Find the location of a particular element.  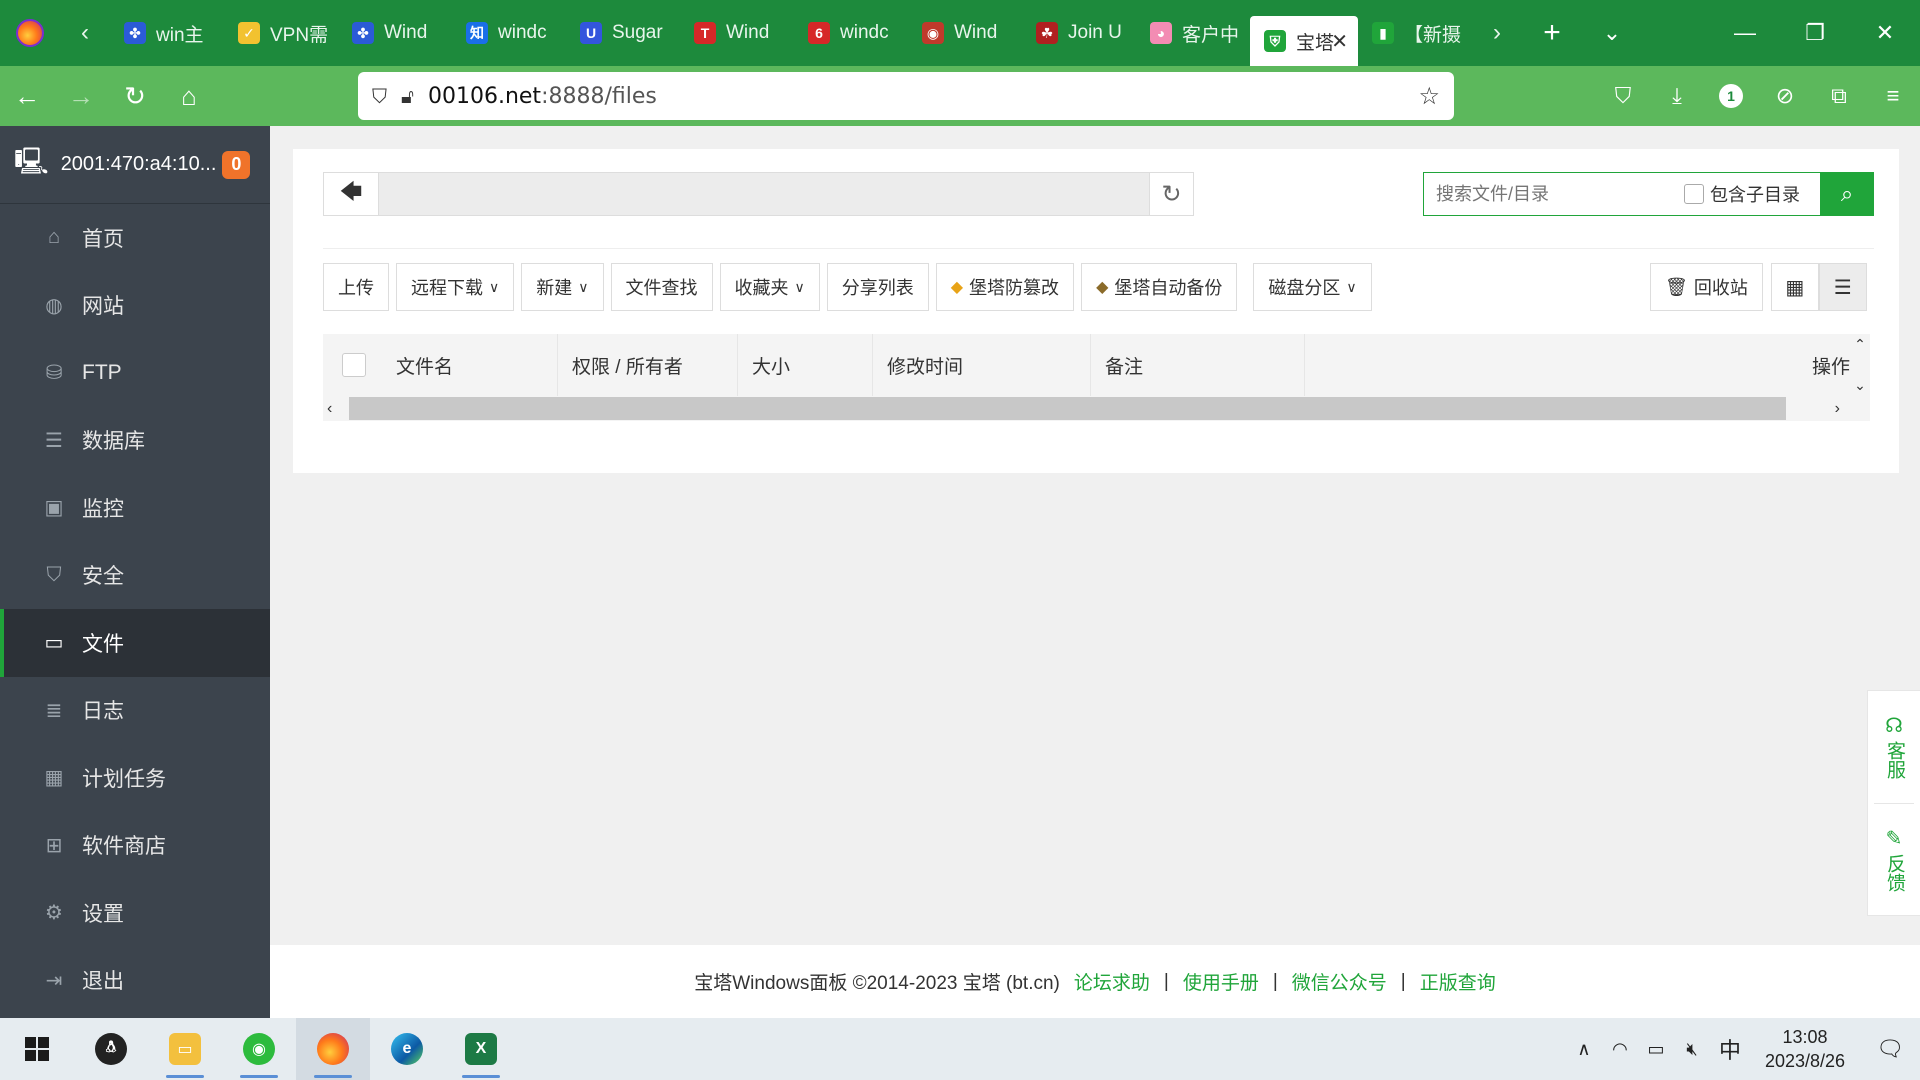

taskbar-wechat: ◉ is located at coordinates (259, 1049).